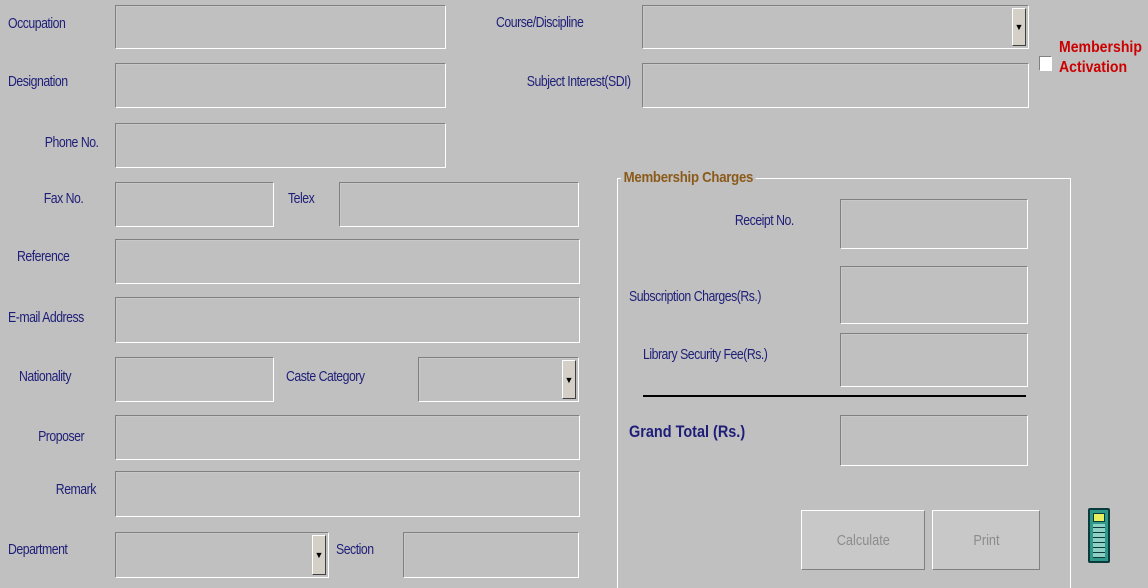 The image size is (1148, 588). Describe the element at coordinates (934, 360) in the screenshot. I see `library-security-fee-field` at that location.